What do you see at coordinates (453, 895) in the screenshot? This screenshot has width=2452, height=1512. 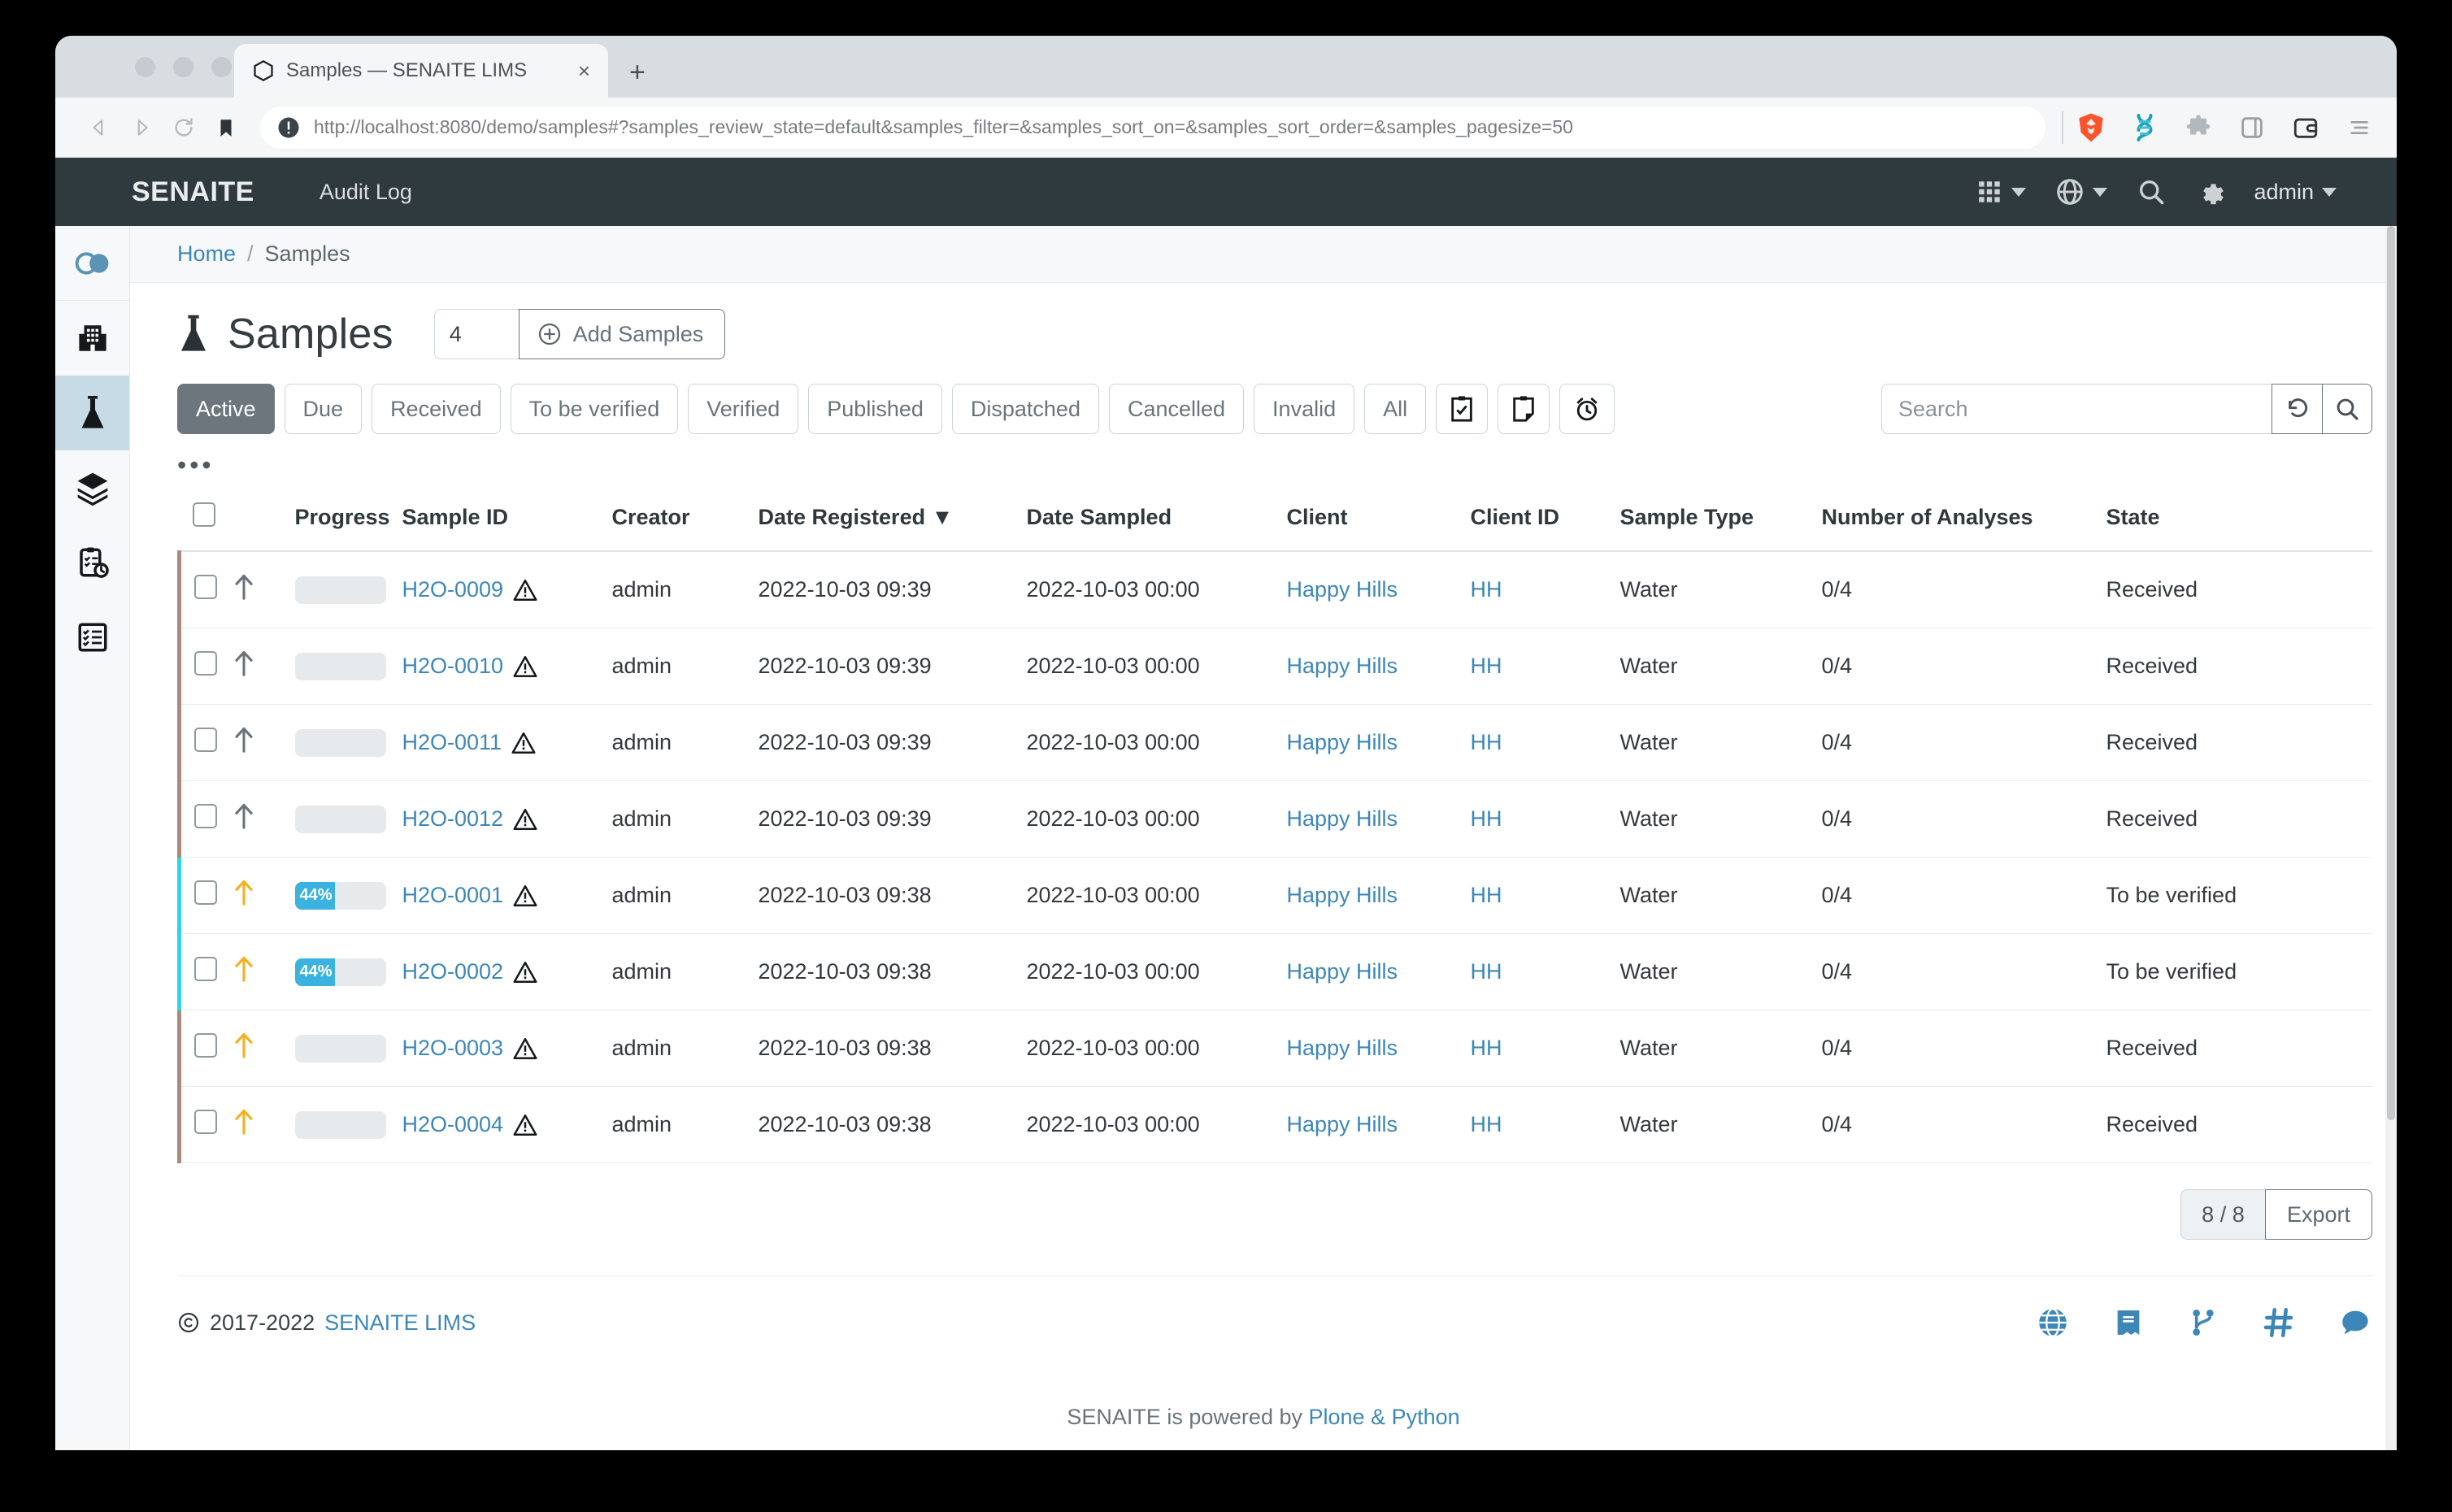 I see `sample-id-link: H2O-0001` at bounding box center [453, 895].